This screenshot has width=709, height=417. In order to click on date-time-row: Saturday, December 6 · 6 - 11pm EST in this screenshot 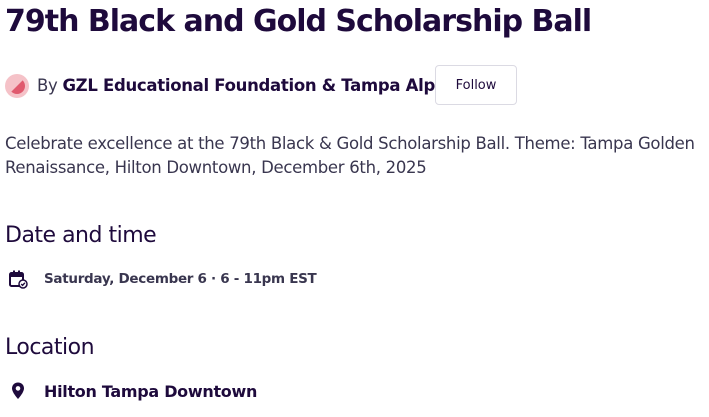, I will do `click(162, 279)`.